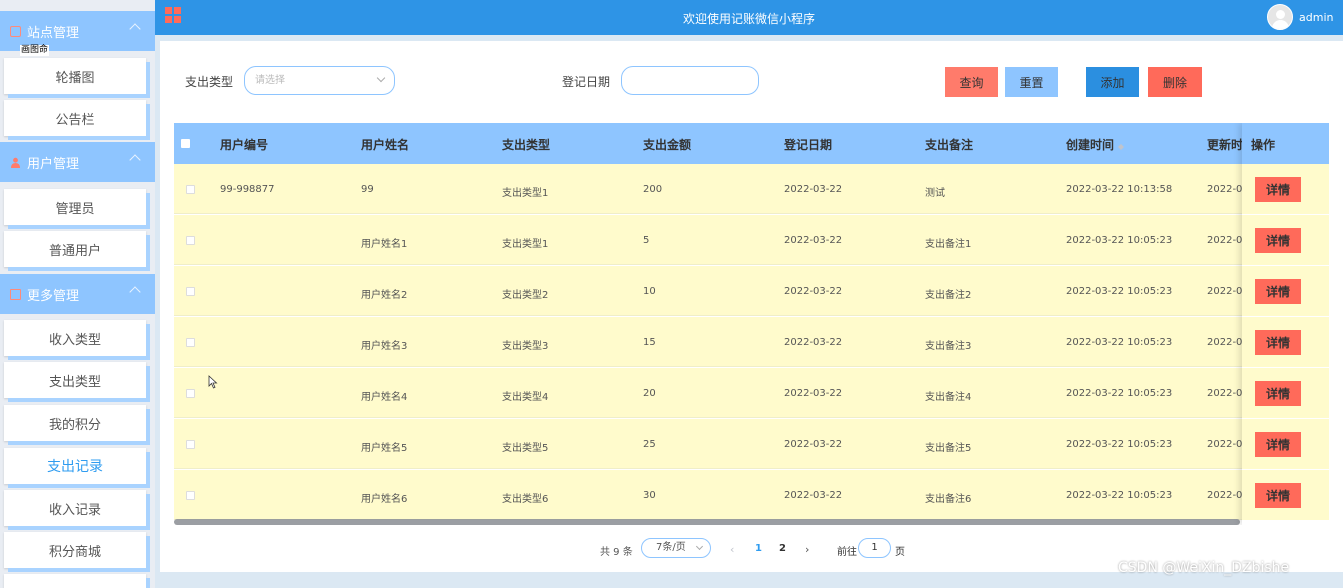 This screenshot has width=1343, height=588. Describe the element at coordinates (948, 499) in the screenshot. I see `cell-note: 支出备注6` at that location.